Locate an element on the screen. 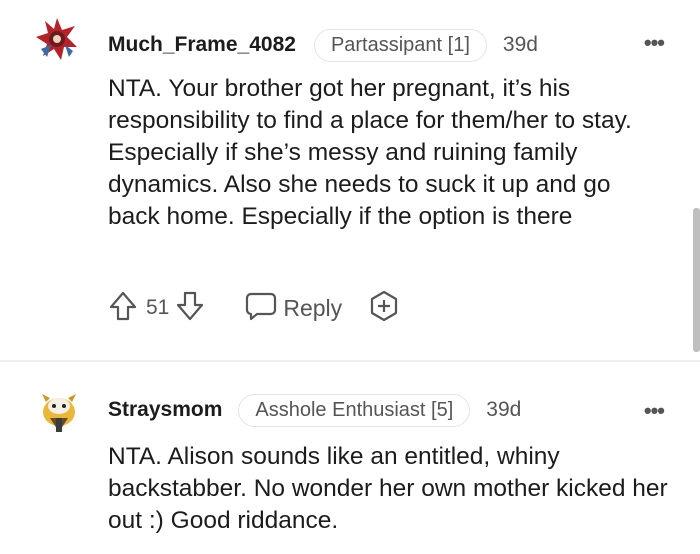 The image size is (700, 554). username: Much_Frame_4082 is located at coordinates (202, 45).